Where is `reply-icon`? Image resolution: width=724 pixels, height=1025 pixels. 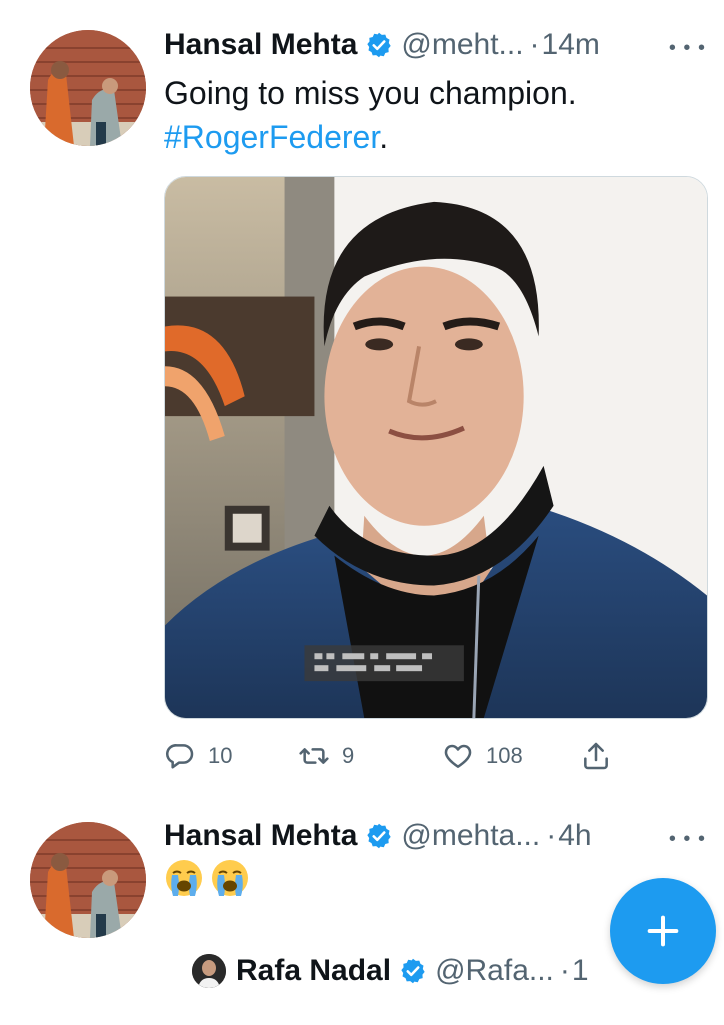 reply-icon is located at coordinates (180, 756).